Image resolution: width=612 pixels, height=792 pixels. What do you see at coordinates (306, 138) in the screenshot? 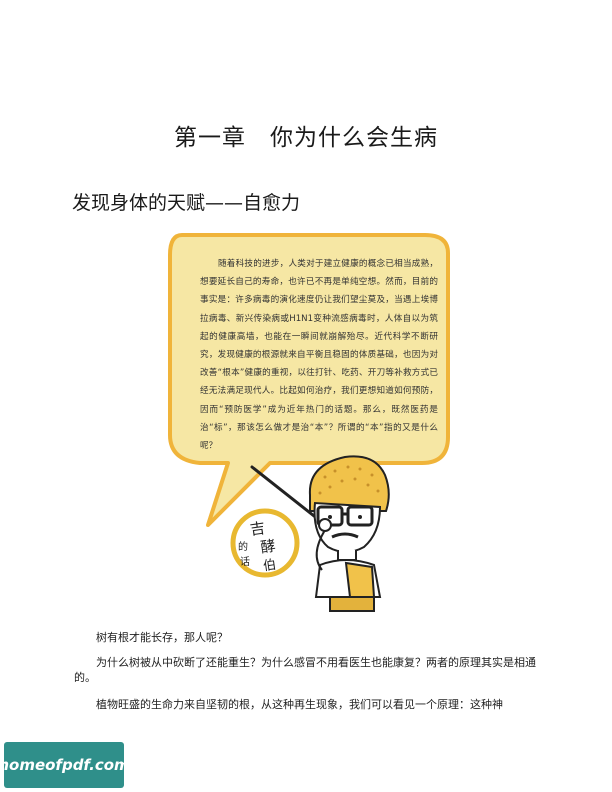
I see `chapter-title: 第一章 你为什么会生病` at bounding box center [306, 138].